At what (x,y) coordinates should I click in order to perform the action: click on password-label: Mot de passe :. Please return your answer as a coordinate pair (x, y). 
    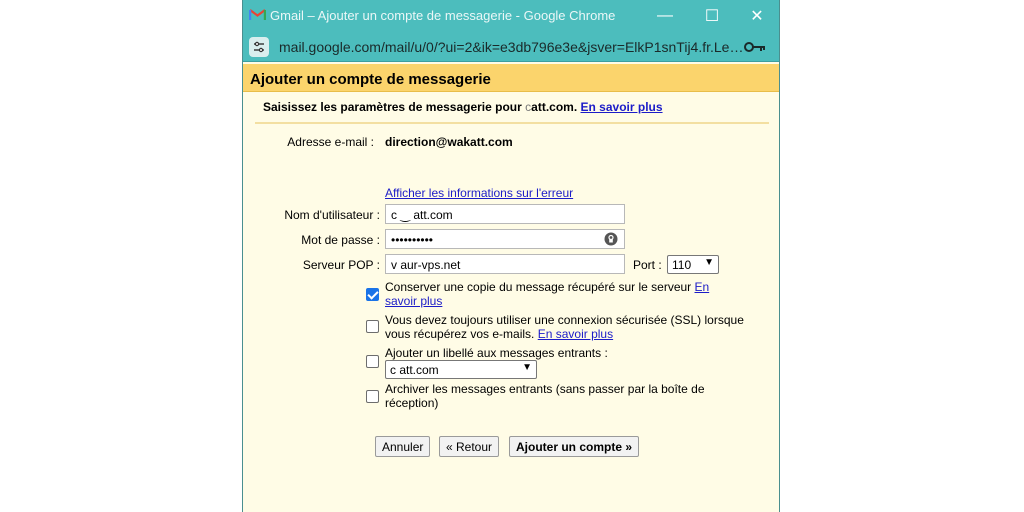
    Looking at the image, I should click on (340, 240).